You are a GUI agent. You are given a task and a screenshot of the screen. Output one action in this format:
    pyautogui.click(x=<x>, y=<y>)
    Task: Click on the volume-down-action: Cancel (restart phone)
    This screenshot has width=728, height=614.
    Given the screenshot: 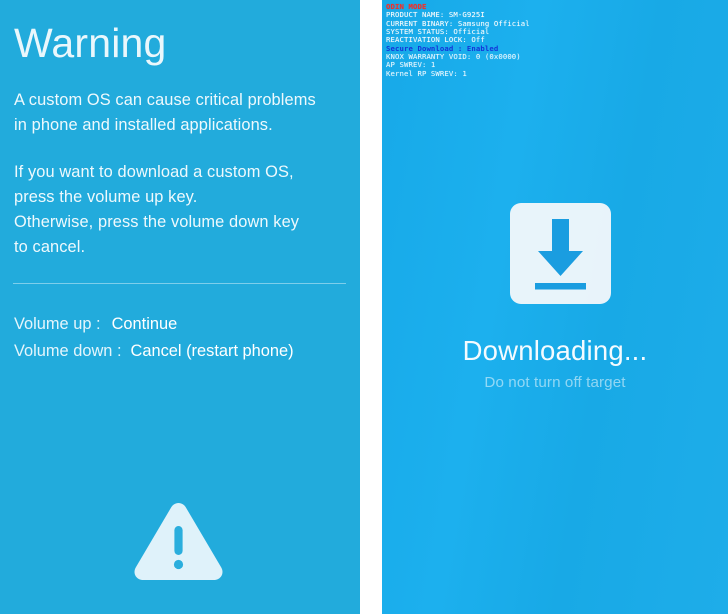 What is the action you would take?
    pyautogui.click(x=212, y=351)
    